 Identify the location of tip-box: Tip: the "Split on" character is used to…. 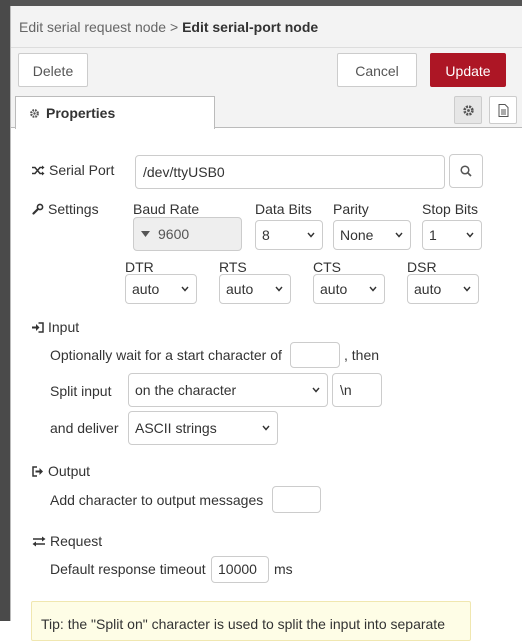
(251, 621).